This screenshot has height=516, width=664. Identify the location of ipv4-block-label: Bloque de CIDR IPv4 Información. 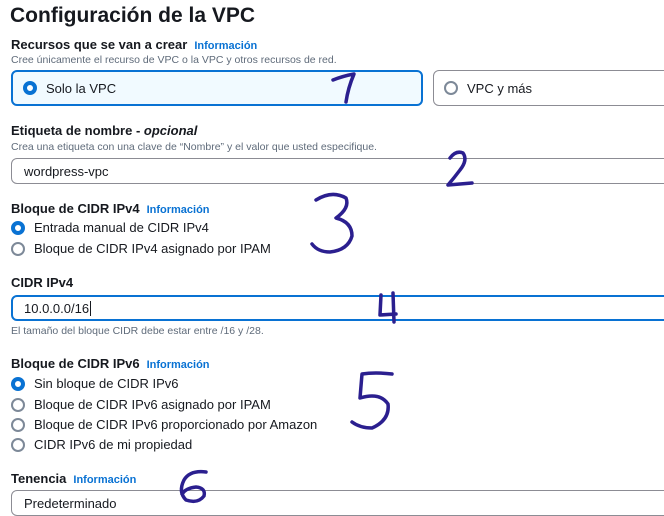
(110, 208).